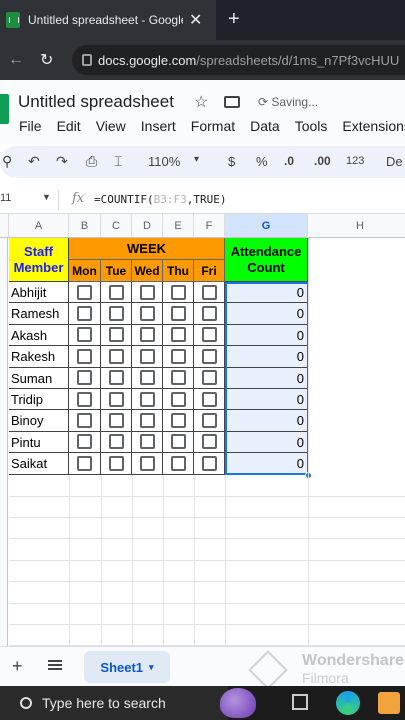 The image size is (405, 720). I want to click on star-icon: ☆, so click(201, 102).